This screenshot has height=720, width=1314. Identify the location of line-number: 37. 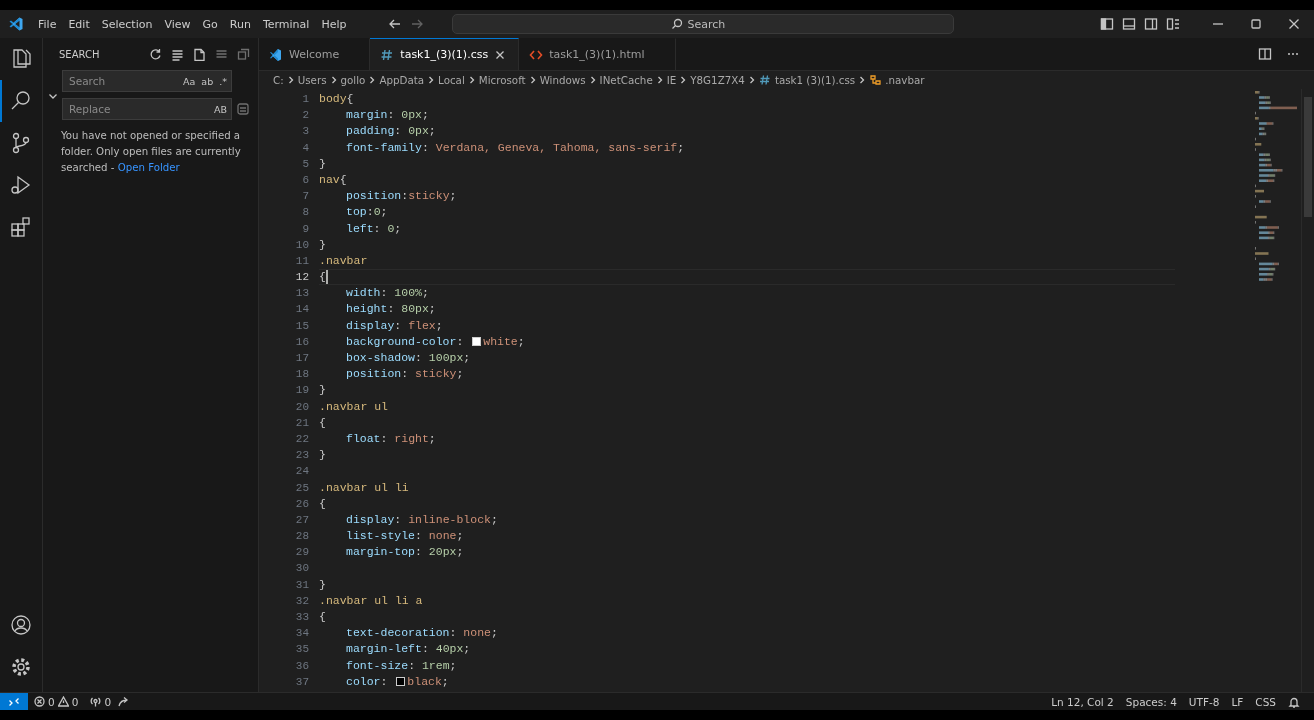
(301, 682).